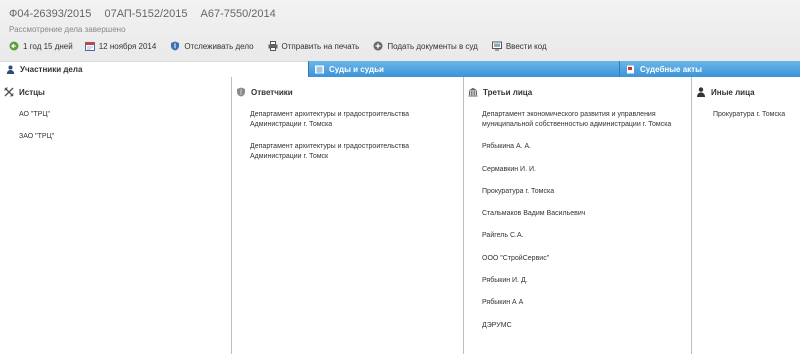 The image size is (800, 354). I want to click on case-number-first-instance: А67-7550/2014, so click(238, 14).